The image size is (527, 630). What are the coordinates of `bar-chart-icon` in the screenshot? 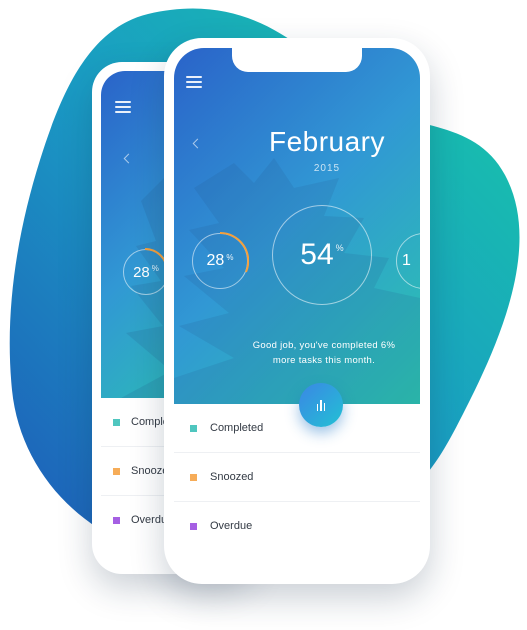 It's located at (317, 407).